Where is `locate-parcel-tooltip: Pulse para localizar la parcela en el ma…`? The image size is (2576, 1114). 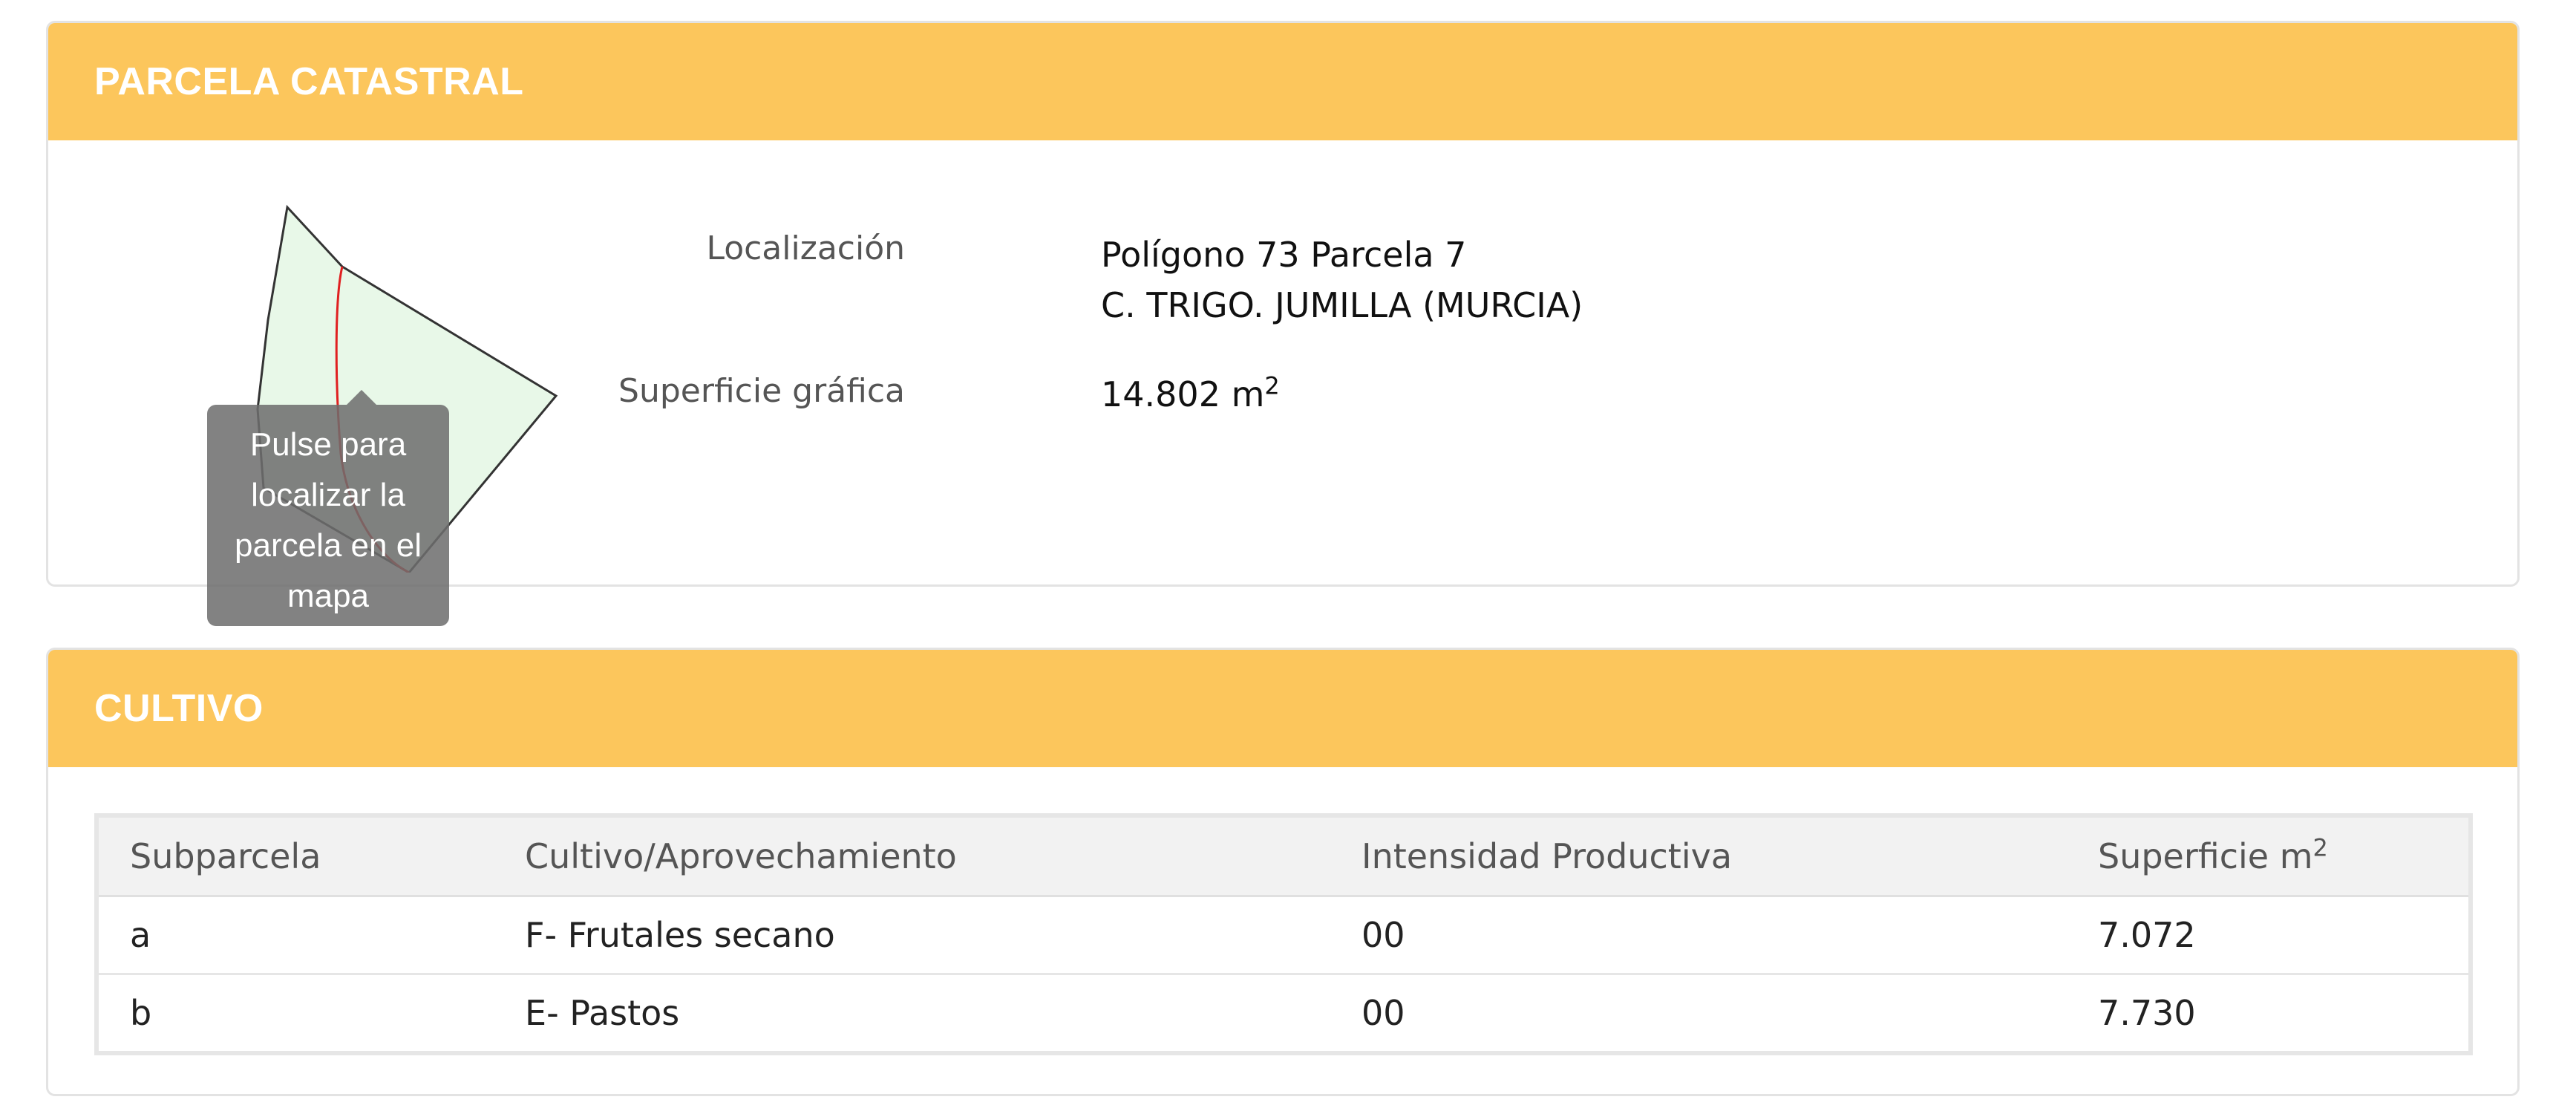
locate-parcel-tooltip: Pulse para localizar la parcela en el ma… is located at coordinates (328, 508).